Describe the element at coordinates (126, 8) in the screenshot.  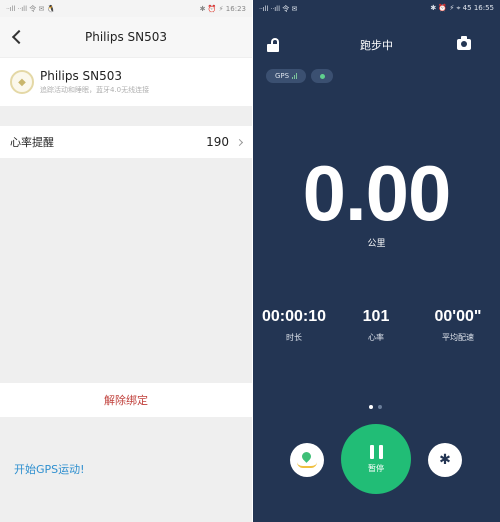
I see `status-bar: ᐧᐧıll ᐧᐧıll 令 ✉ 🐧 ✱ ⏰ ⚡ 16:23` at that location.